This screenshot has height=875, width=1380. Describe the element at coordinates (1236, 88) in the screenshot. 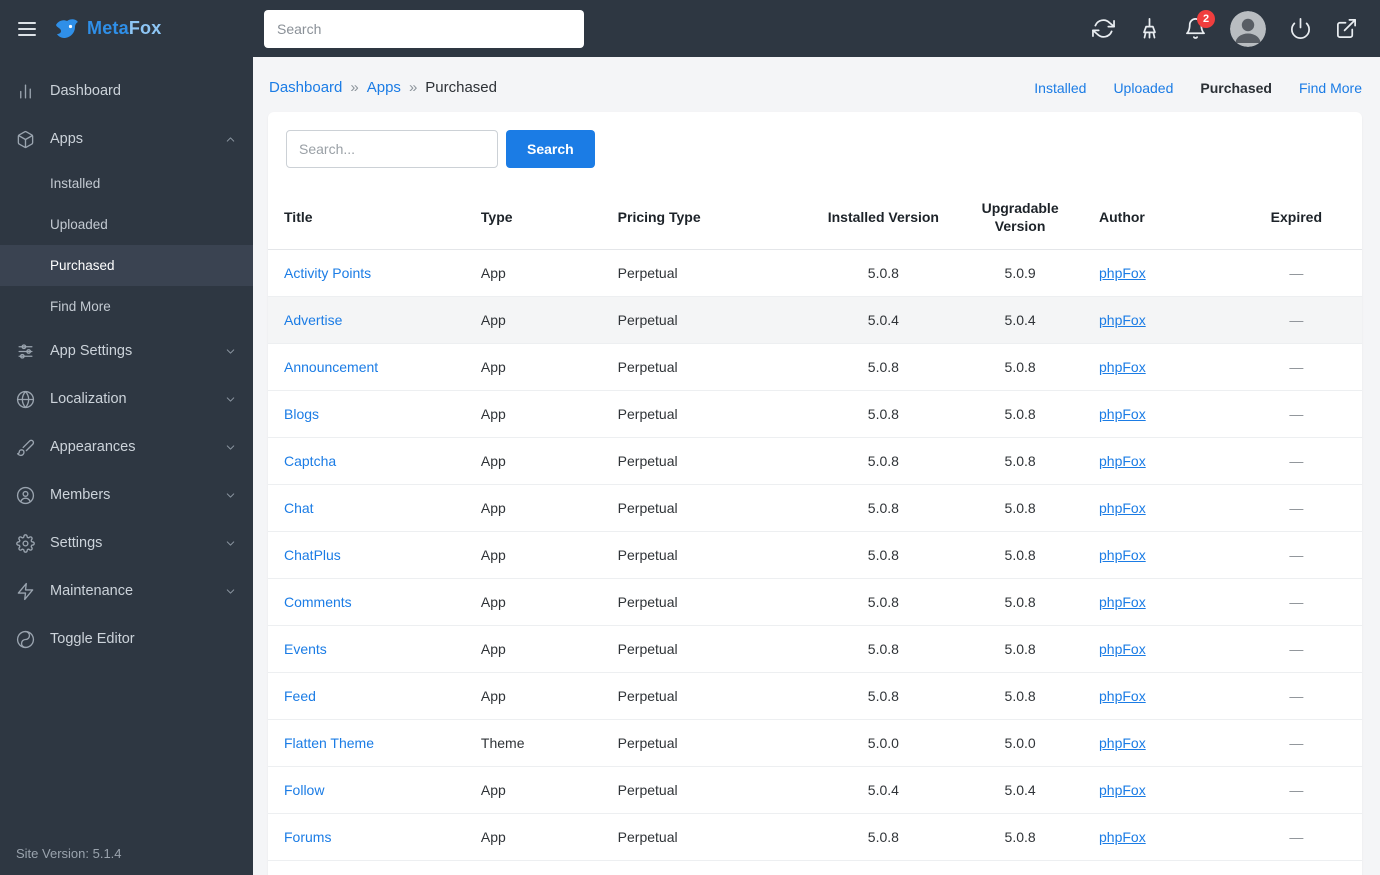

I see `tab-purchased: Purchased` at that location.